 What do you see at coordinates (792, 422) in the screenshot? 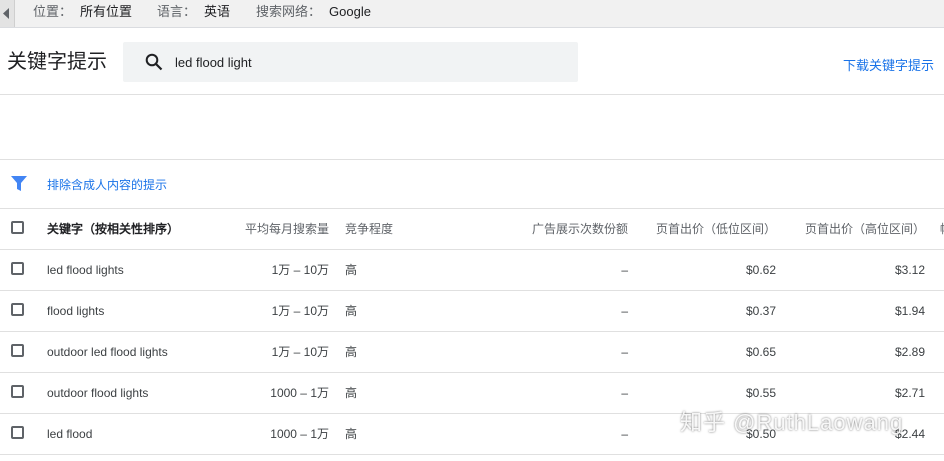
I see `watermark: 知乎 @RuthLaowang` at bounding box center [792, 422].